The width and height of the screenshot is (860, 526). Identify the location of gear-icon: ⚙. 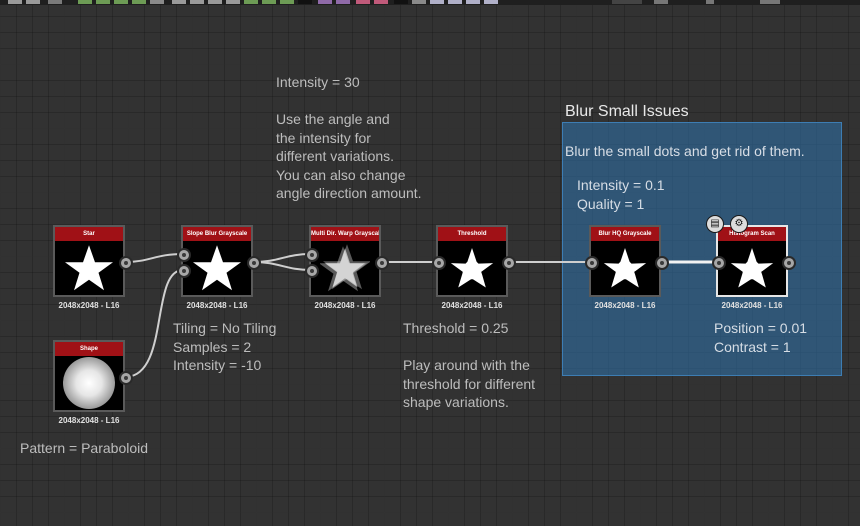
(739, 224).